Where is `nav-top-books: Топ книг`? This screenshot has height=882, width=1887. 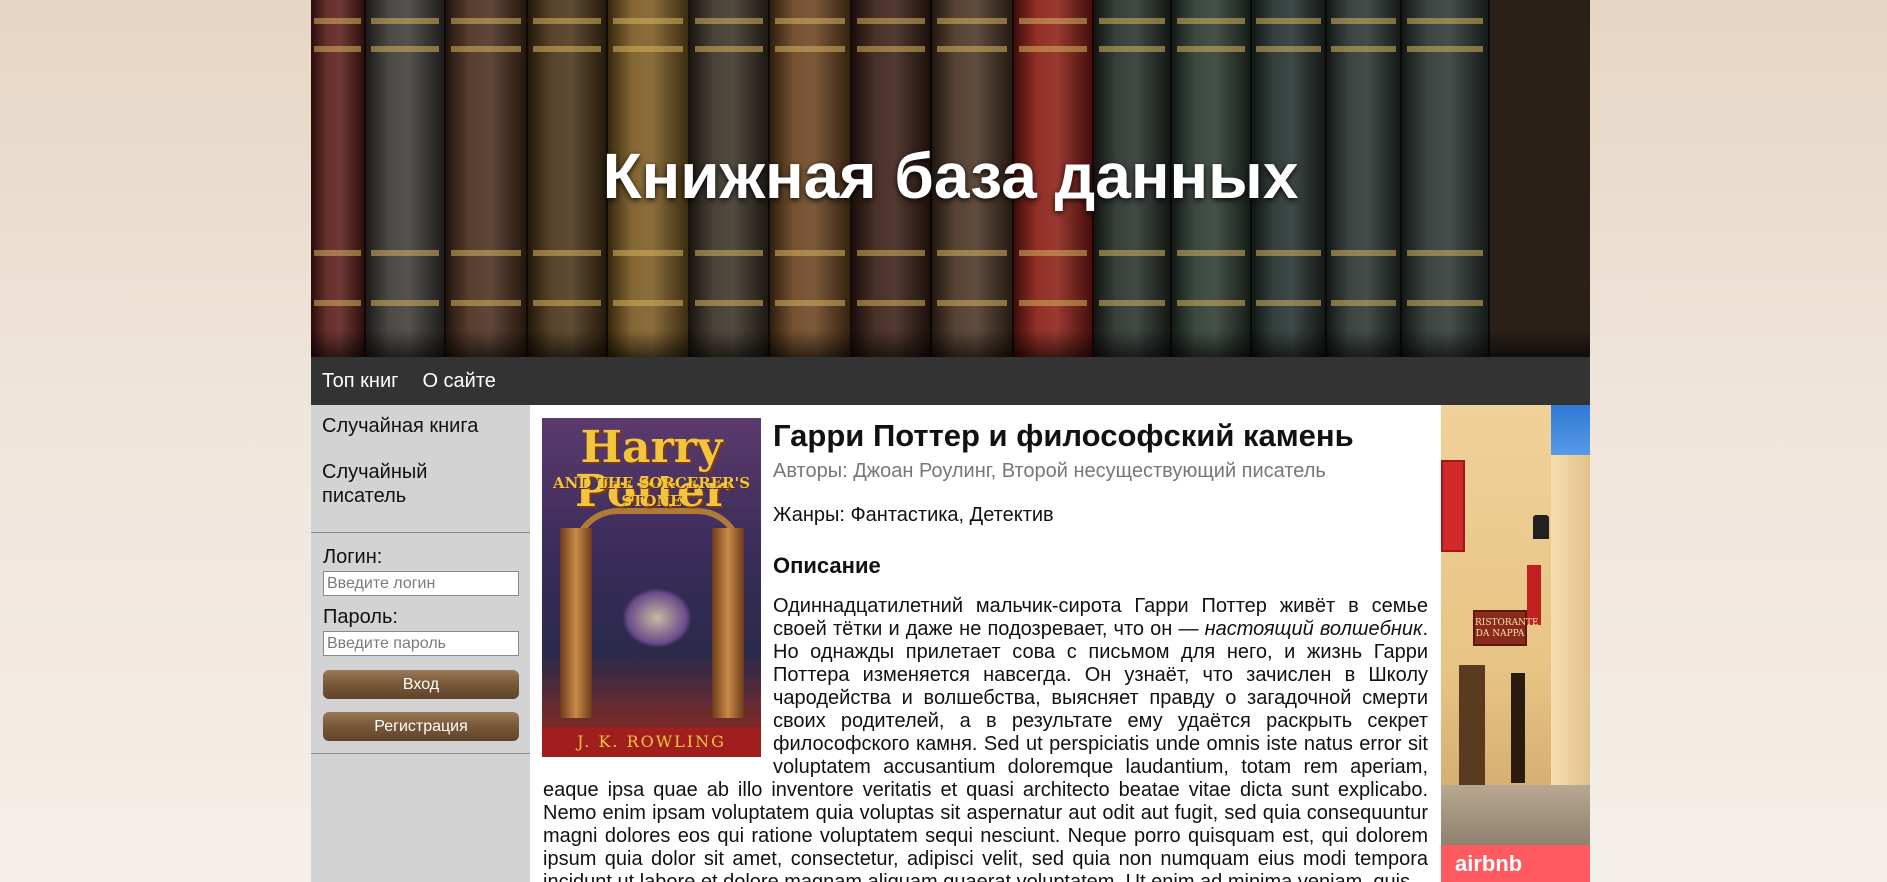
nav-top-books: Топ книг is located at coordinates (360, 381).